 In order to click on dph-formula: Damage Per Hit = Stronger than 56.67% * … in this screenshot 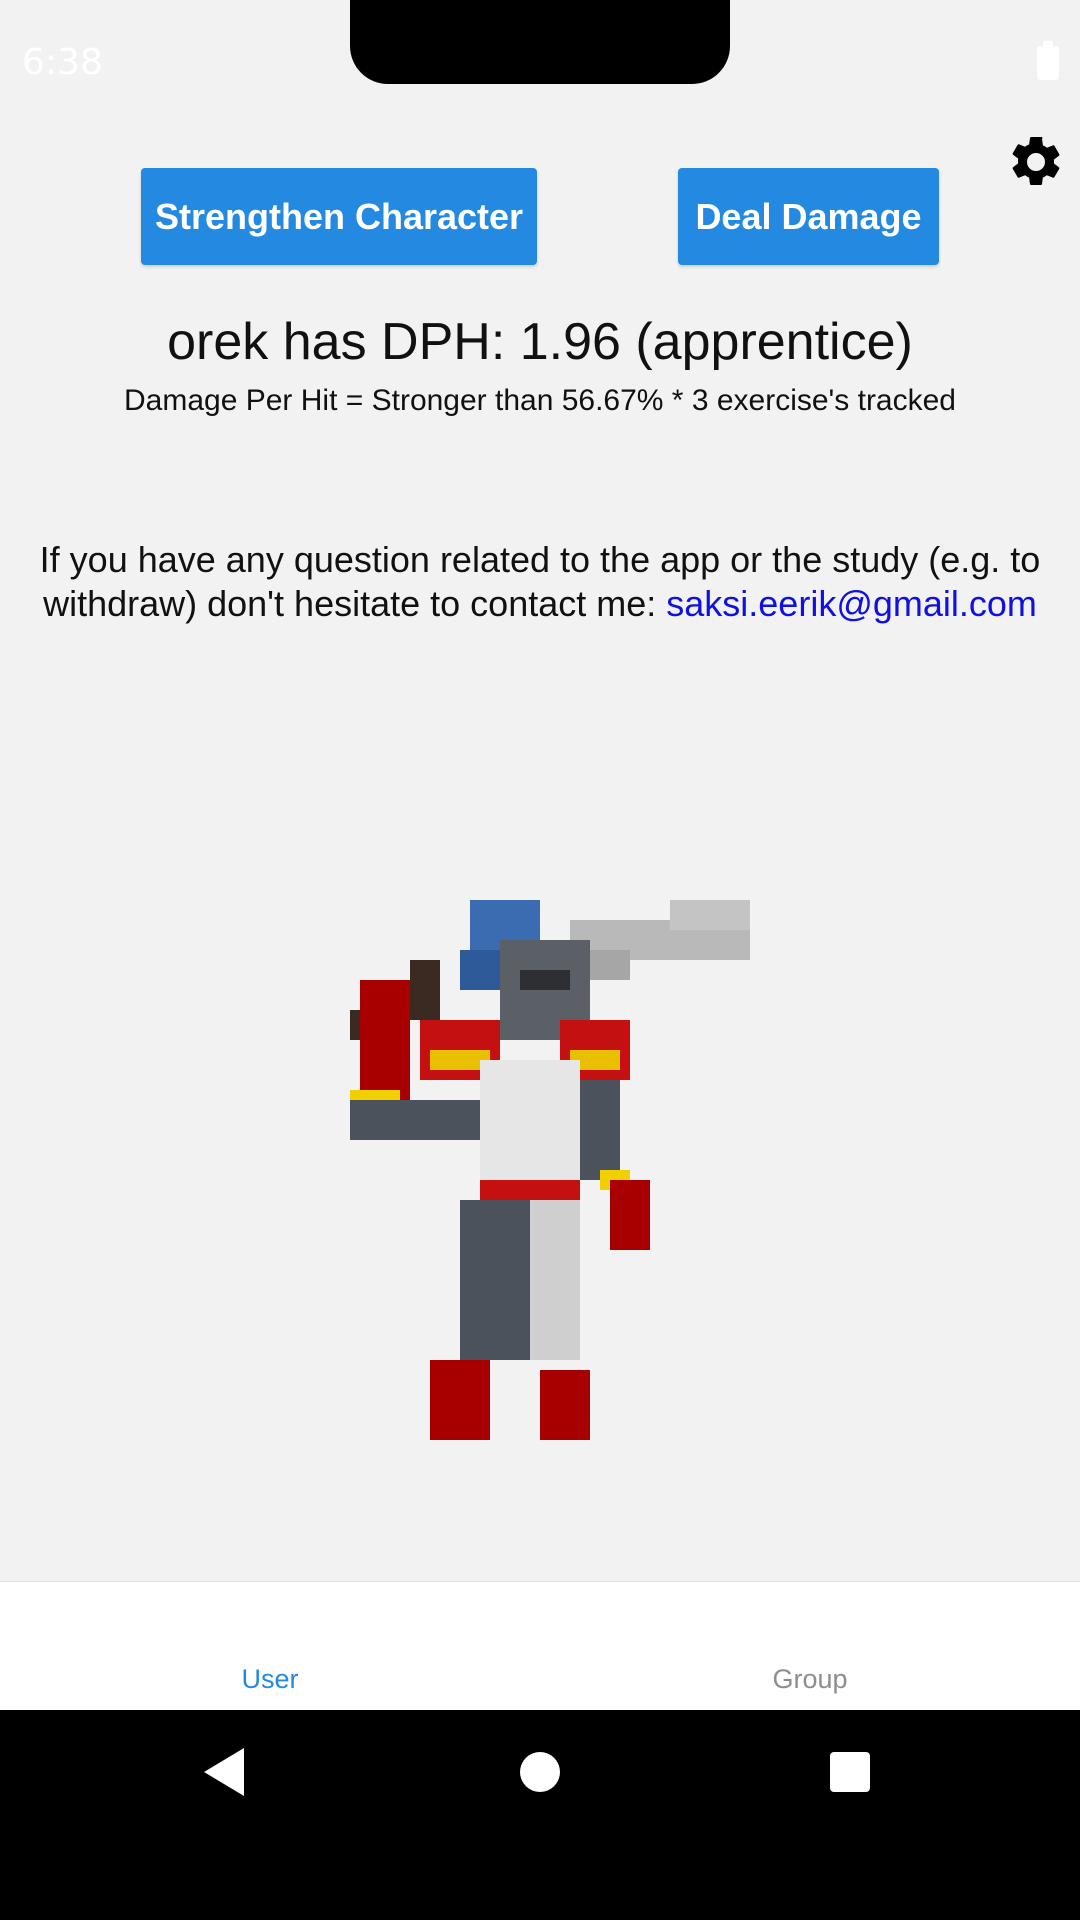, I will do `click(540, 400)`.